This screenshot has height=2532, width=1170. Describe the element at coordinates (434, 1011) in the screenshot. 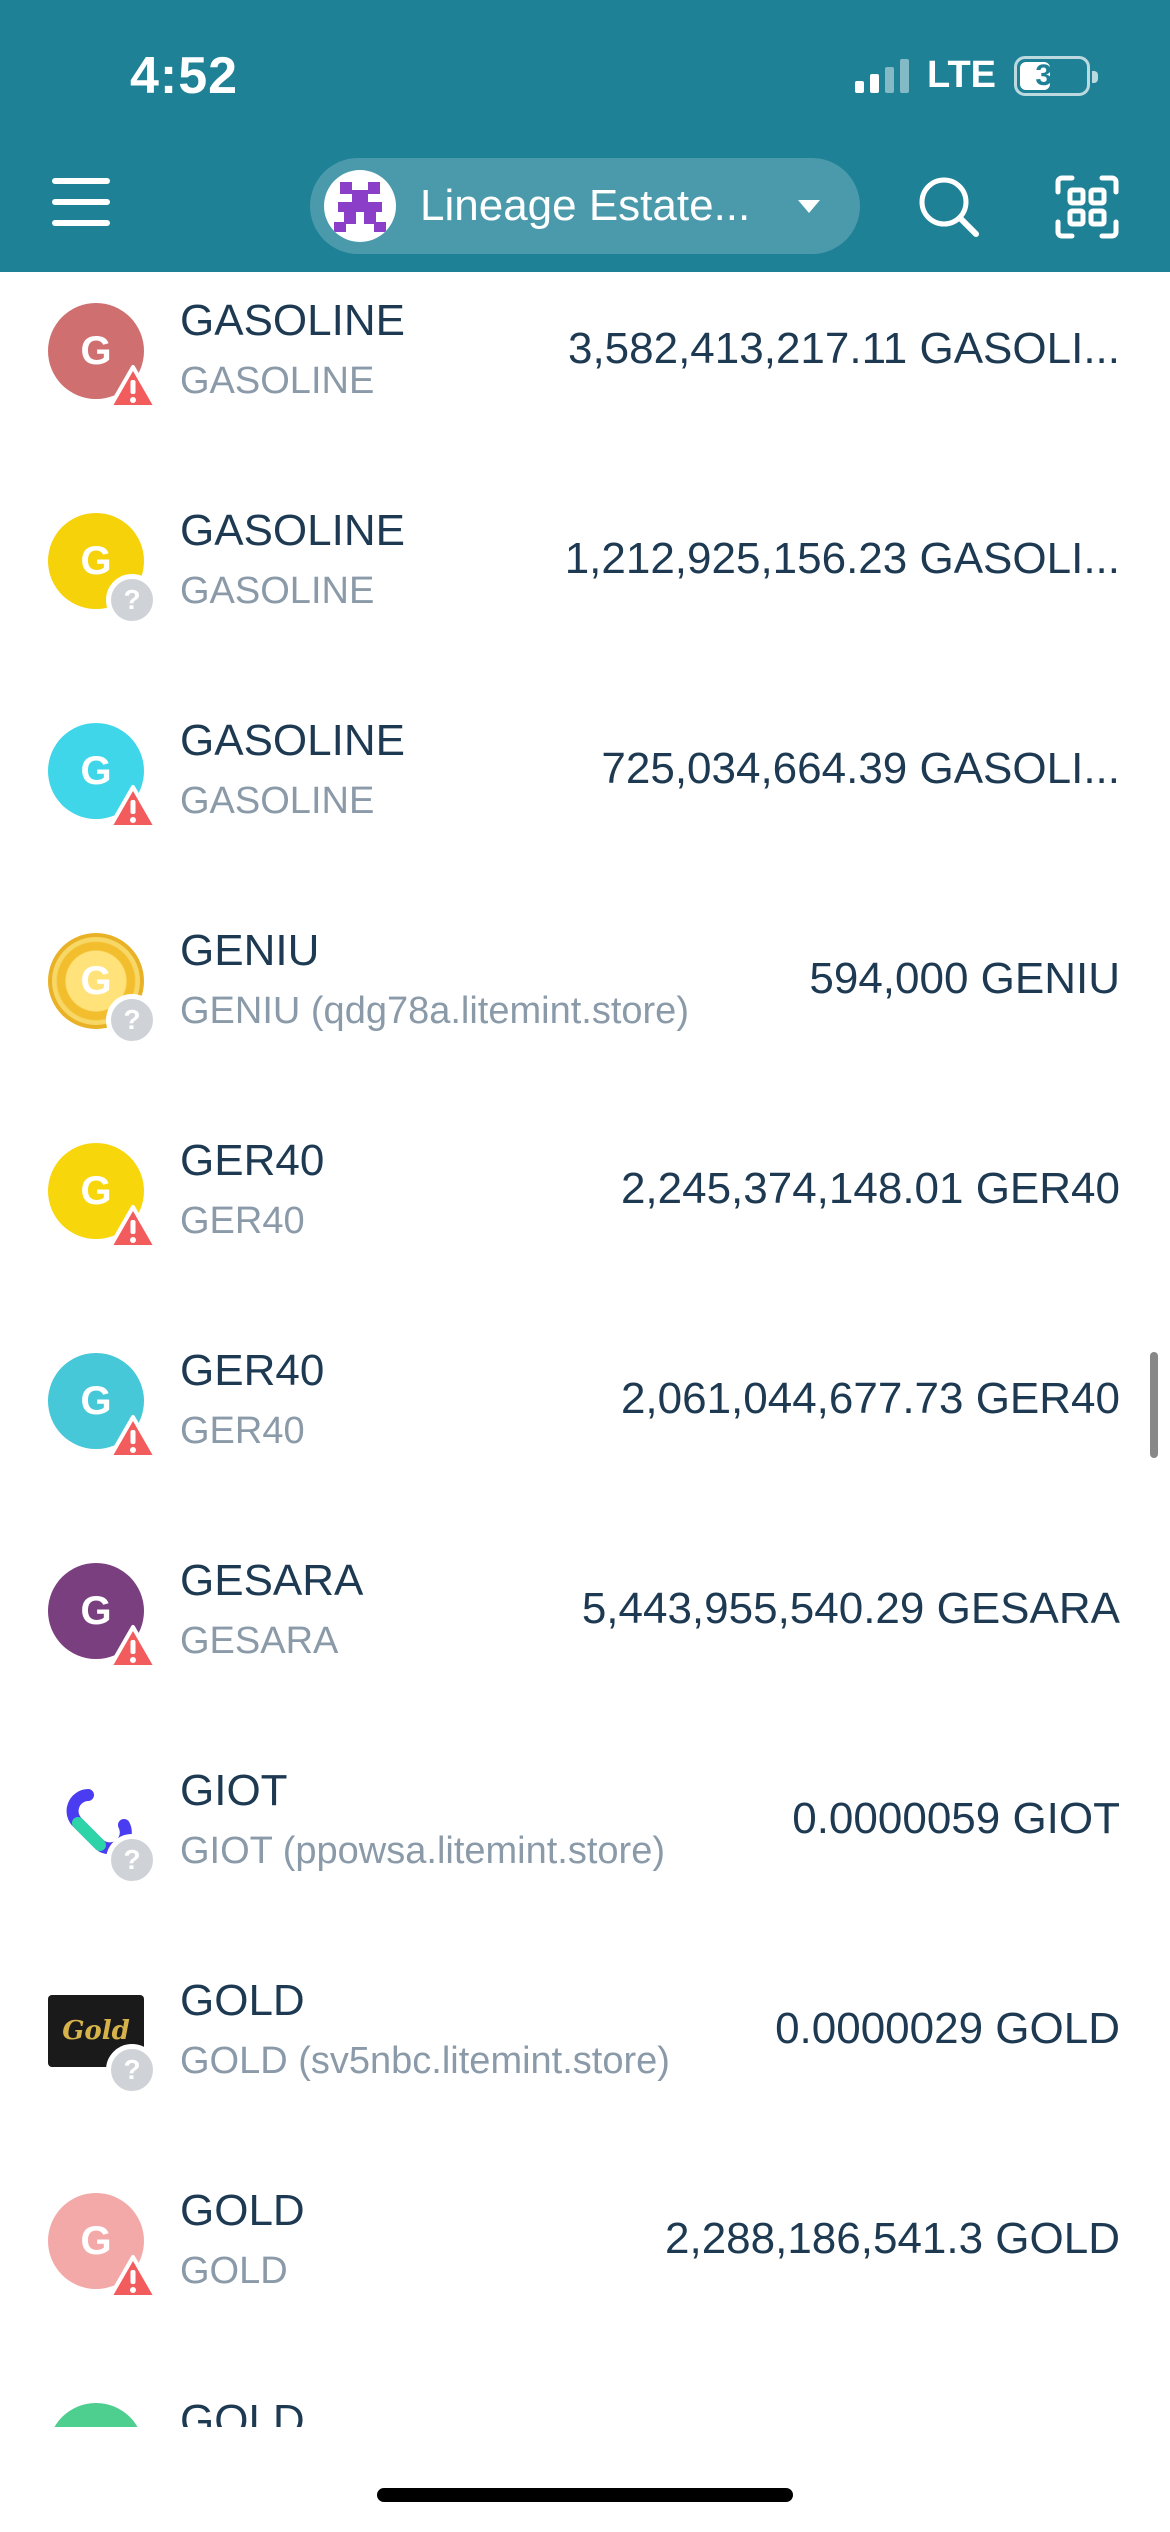

I see `token-subtitle: GENIU (qdg78a.litemint.store)` at that location.